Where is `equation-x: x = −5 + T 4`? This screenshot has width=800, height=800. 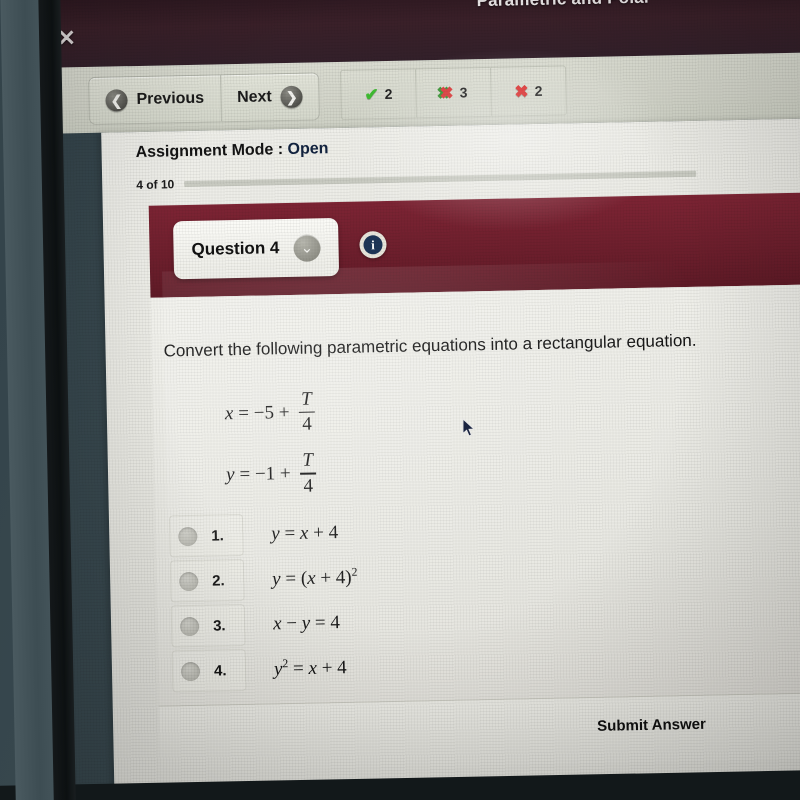
equation-x: x = −5 + T 4 is located at coordinates (270, 412).